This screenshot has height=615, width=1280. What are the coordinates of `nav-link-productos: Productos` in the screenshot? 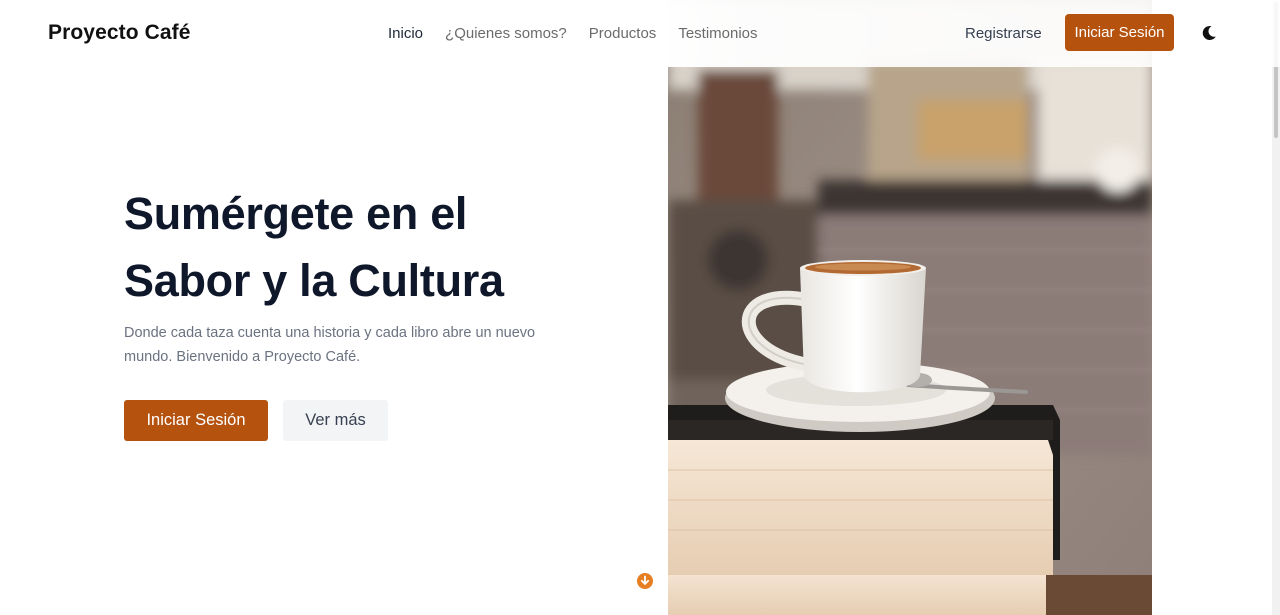 It's located at (623, 33).